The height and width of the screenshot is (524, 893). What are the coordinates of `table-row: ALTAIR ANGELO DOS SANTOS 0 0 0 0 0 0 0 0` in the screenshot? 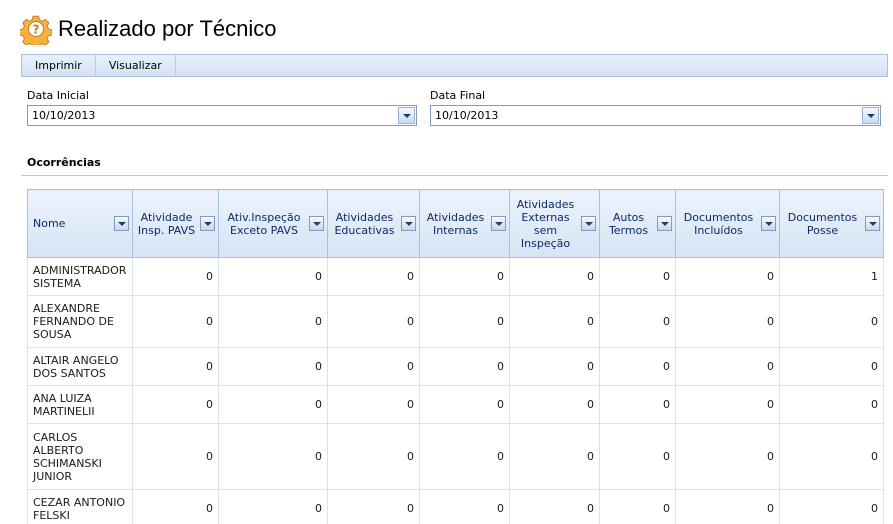 It's located at (455, 366).